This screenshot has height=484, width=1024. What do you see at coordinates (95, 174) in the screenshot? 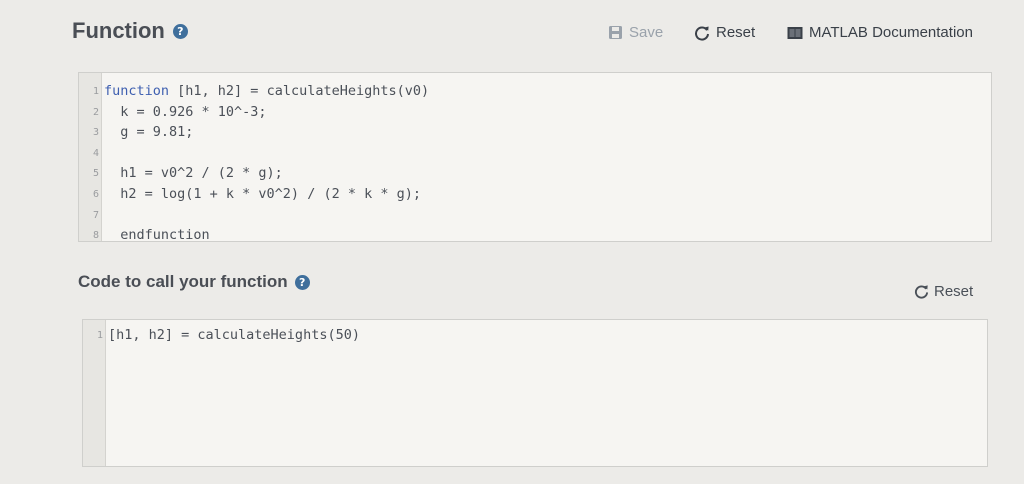
I see `line-number: 5` at bounding box center [95, 174].